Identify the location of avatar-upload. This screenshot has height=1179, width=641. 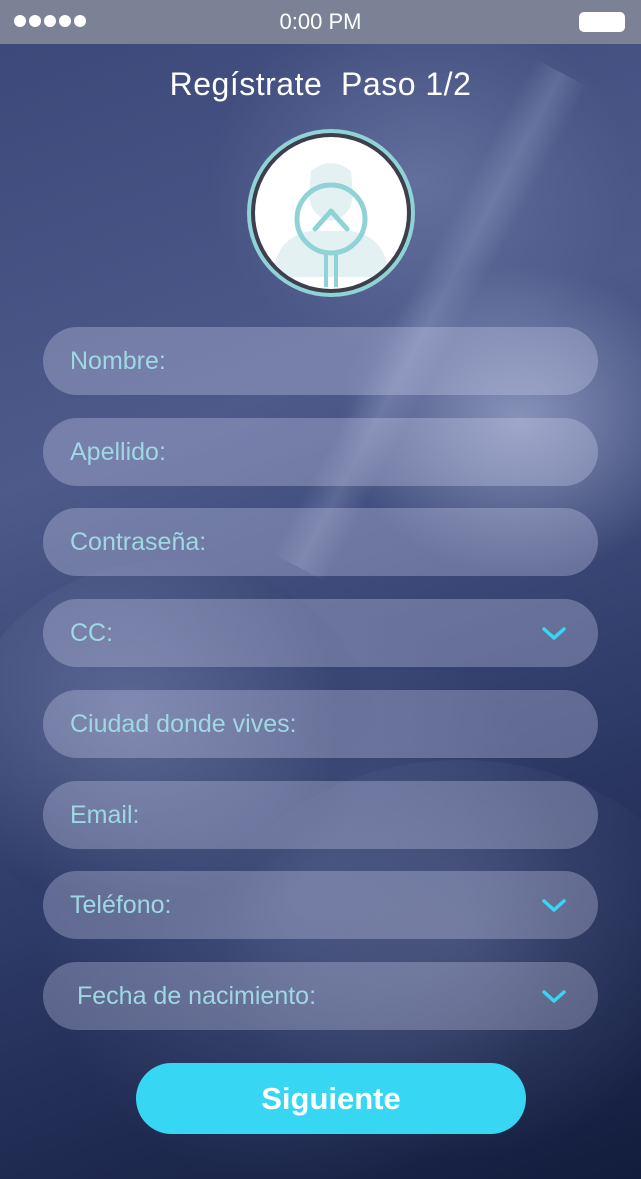
(331, 213).